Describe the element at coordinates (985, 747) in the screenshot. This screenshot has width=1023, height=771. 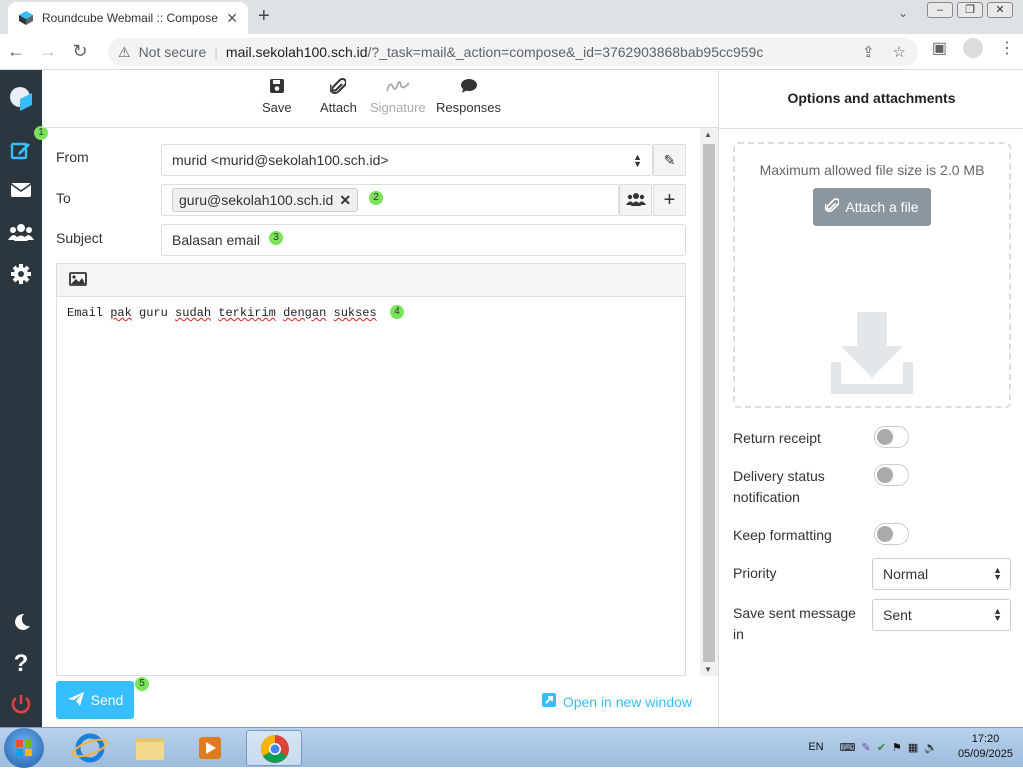
I see `clock: 17:20 05/09/2025` at that location.